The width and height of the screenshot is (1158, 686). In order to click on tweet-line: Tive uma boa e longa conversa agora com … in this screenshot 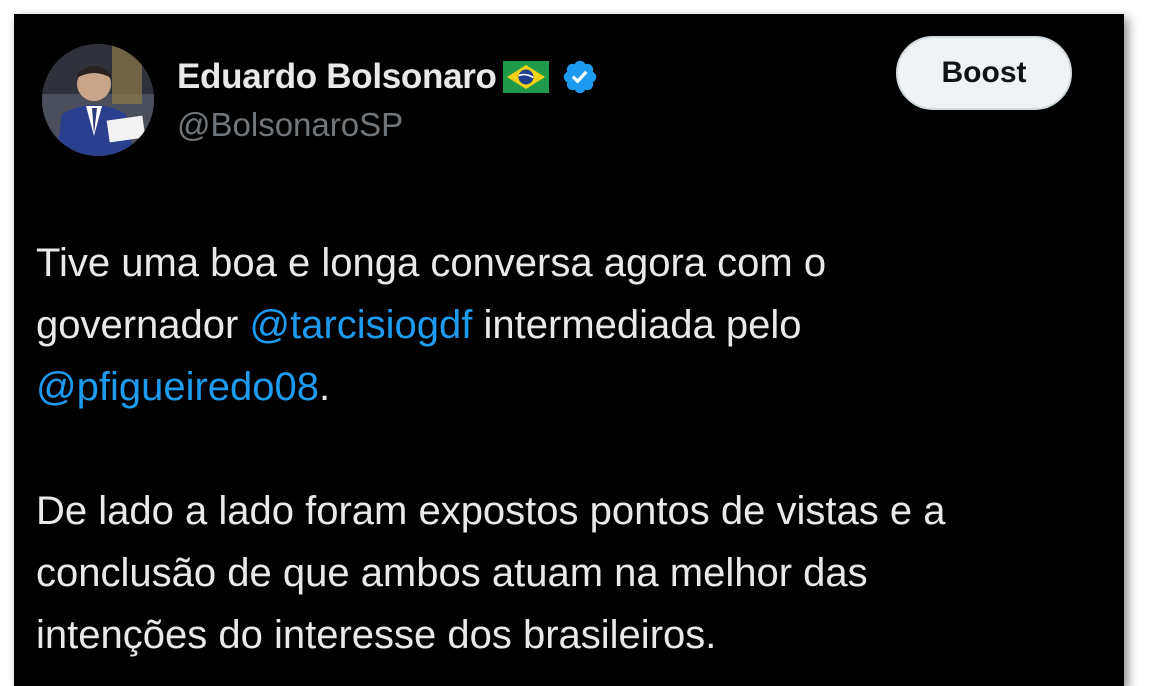, I will do `click(431, 263)`.